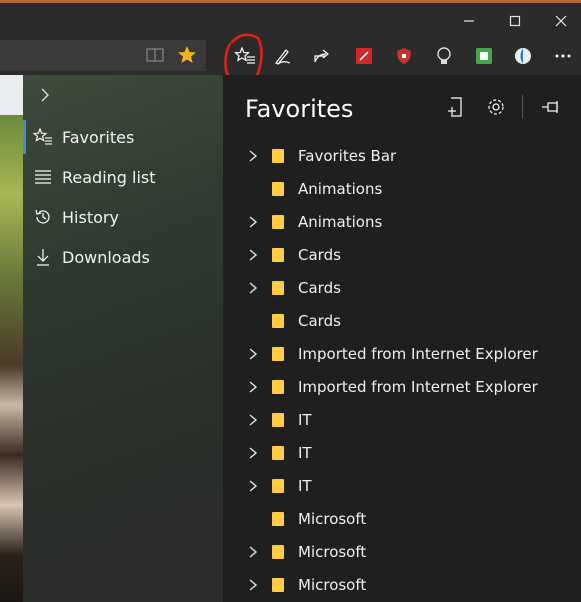  Describe the element at coordinates (563, 56) in the screenshot. I see `more-icon` at that location.